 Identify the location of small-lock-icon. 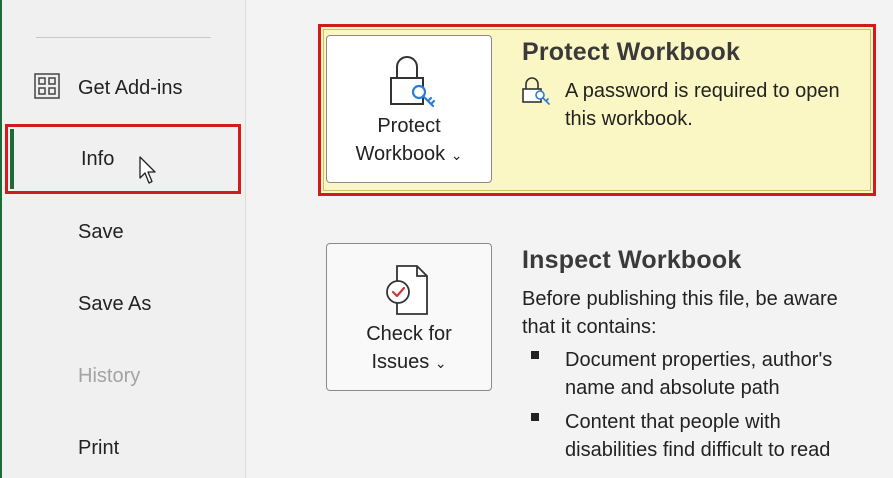
(536, 91).